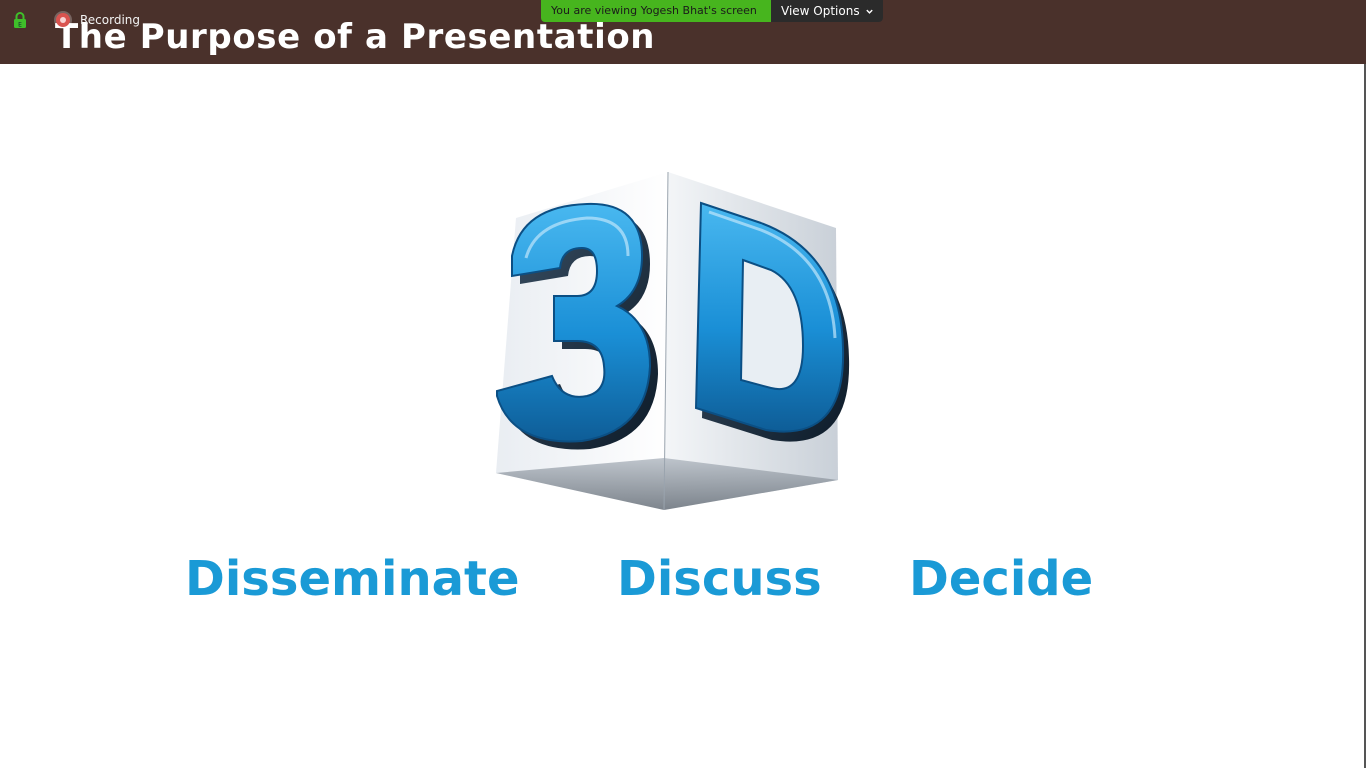 The image size is (1366, 768). I want to click on lock-icon: E, so click(20, 20).